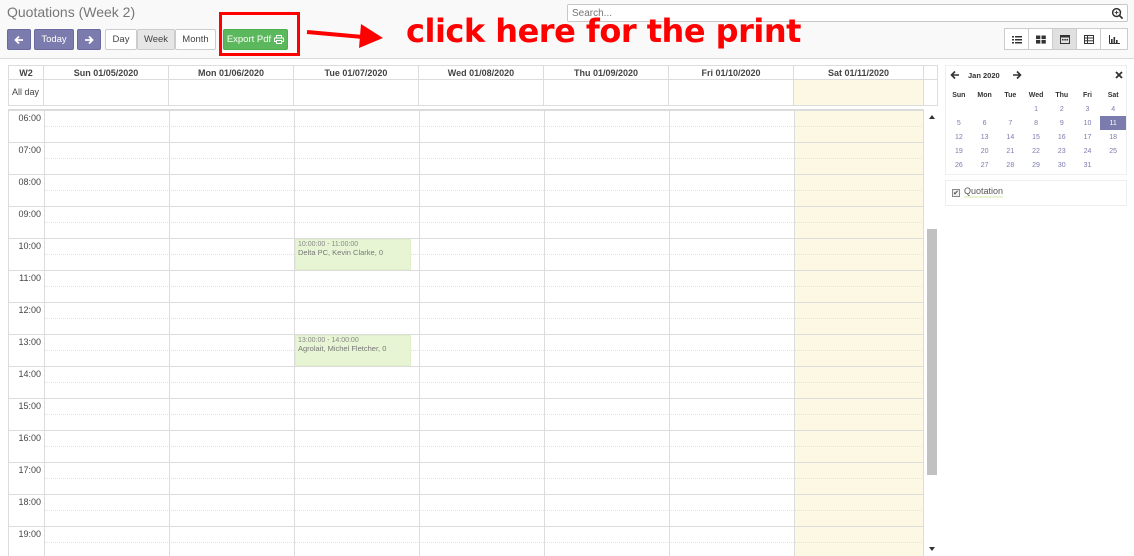  I want to click on calendar-icon, so click(1064, 39).